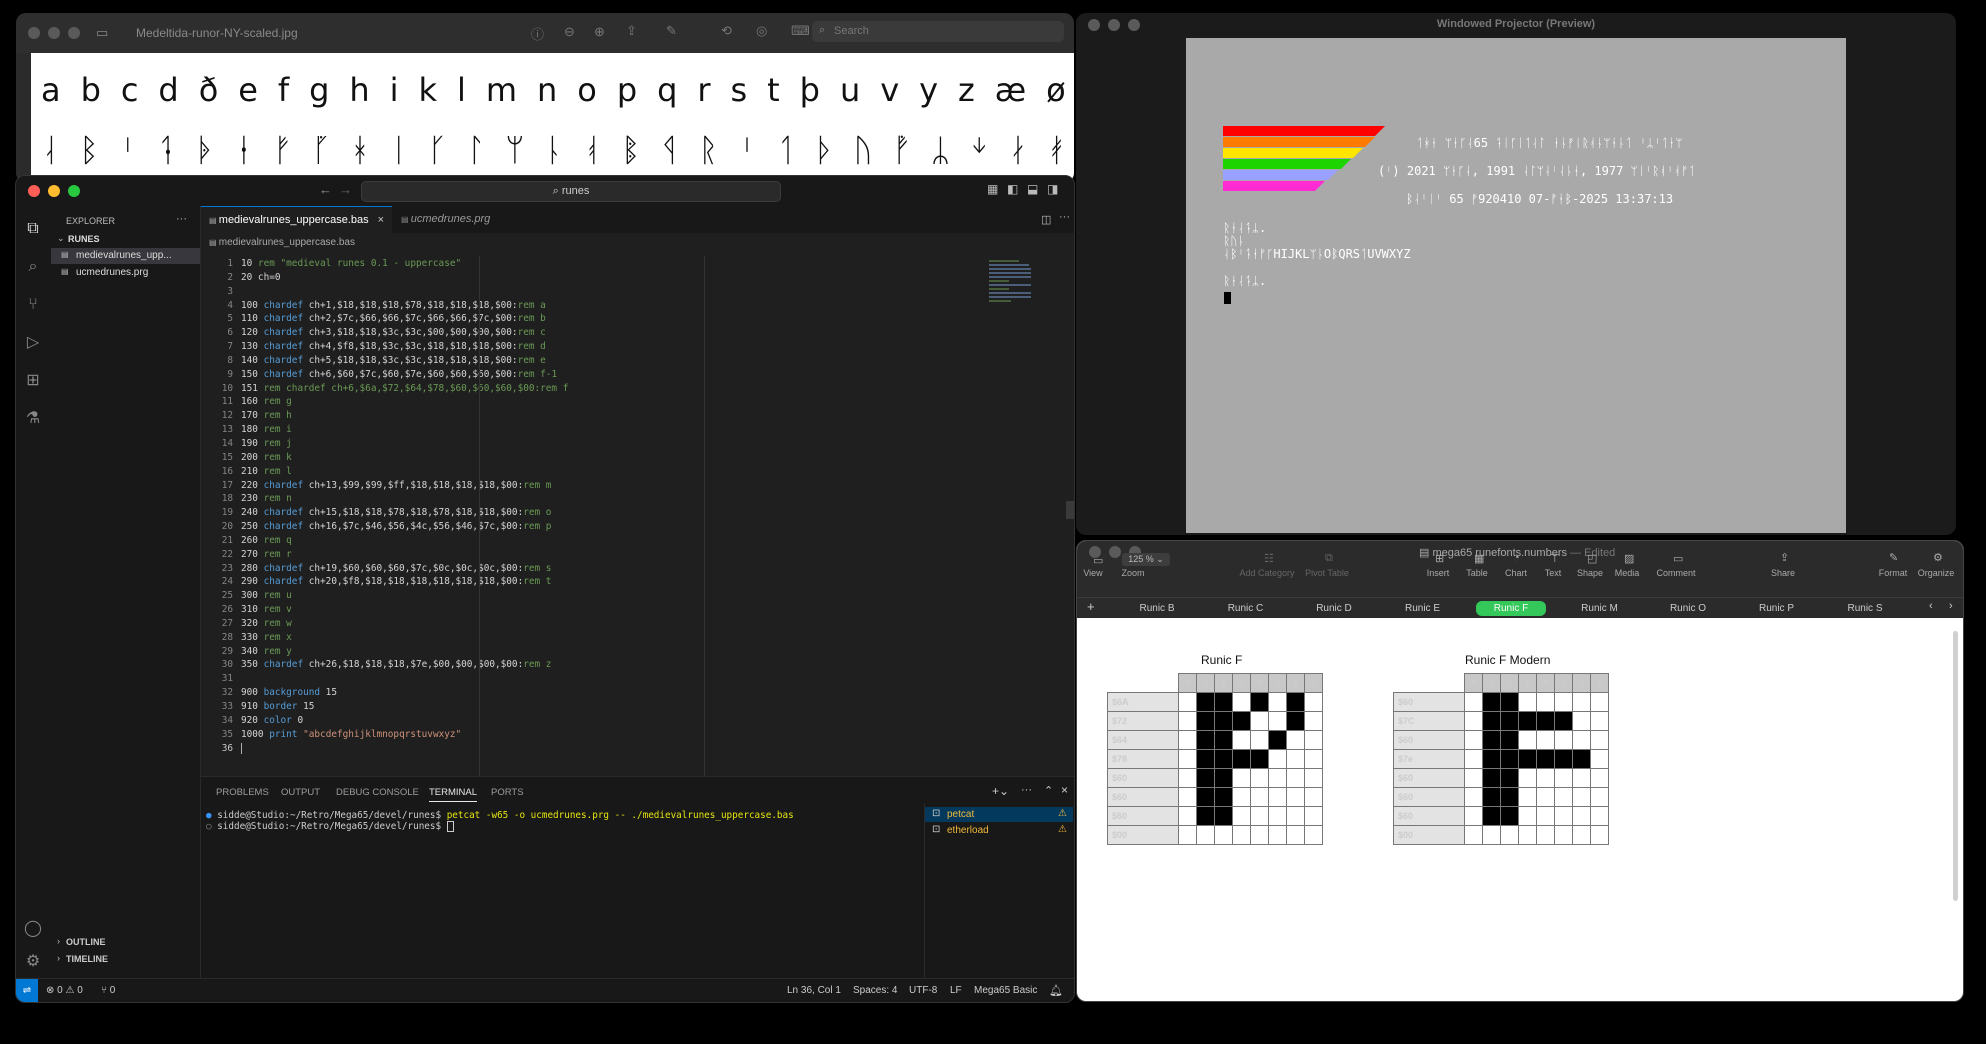 The height and width of the screenshot is (1044, 1986). Describe the element at coordinates (581, 278) in the screenshot. I see `code-line: 2 20 ch=0` at that location.